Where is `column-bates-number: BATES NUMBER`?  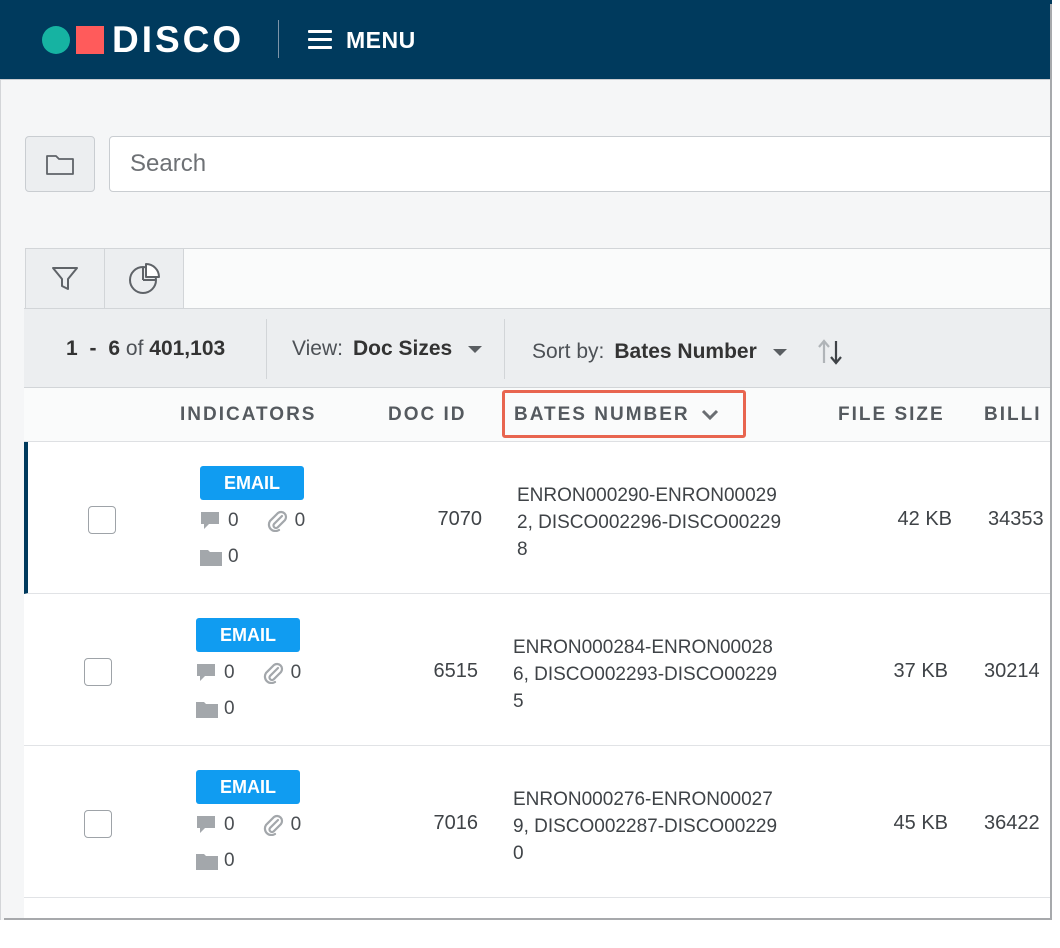 column-bates-number: BATES NUMBER is located at coordinates (617, 415).